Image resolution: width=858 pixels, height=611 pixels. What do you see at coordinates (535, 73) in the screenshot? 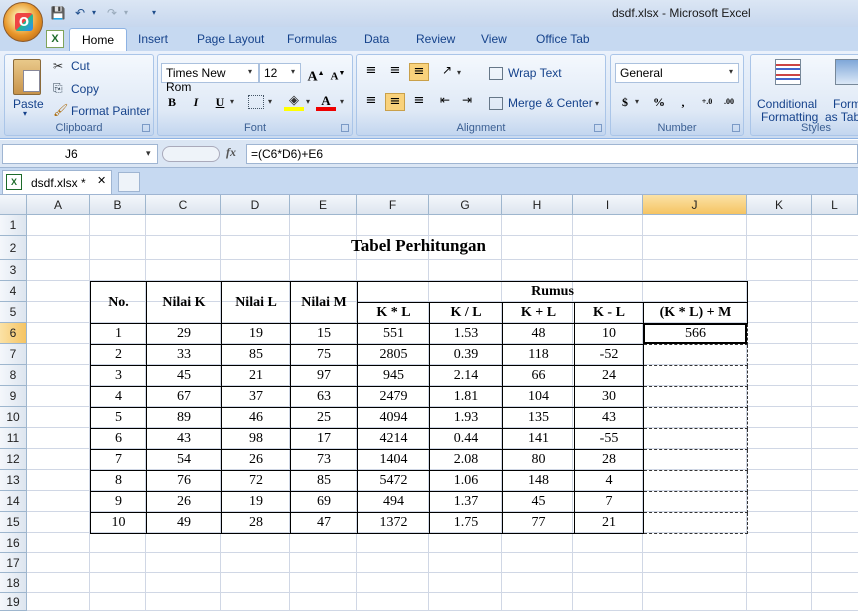
I see `wrap-text-button: Wrap Text` at bounding box center [535, 73].